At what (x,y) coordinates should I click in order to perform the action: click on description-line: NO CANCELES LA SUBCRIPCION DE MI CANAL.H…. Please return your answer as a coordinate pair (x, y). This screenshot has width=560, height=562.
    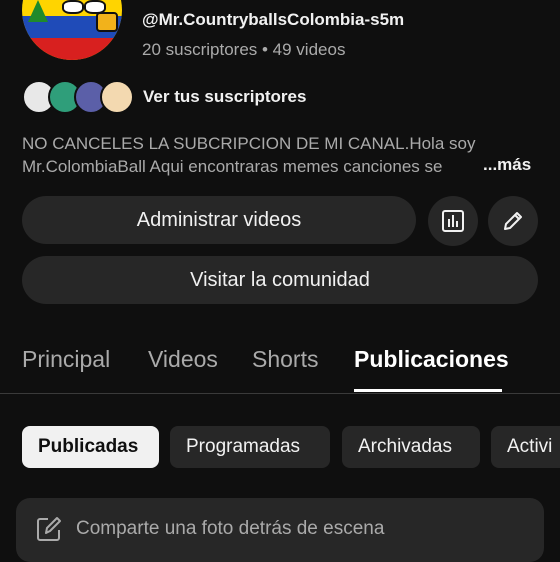
    Looking at the image, I should click on (249, 143).